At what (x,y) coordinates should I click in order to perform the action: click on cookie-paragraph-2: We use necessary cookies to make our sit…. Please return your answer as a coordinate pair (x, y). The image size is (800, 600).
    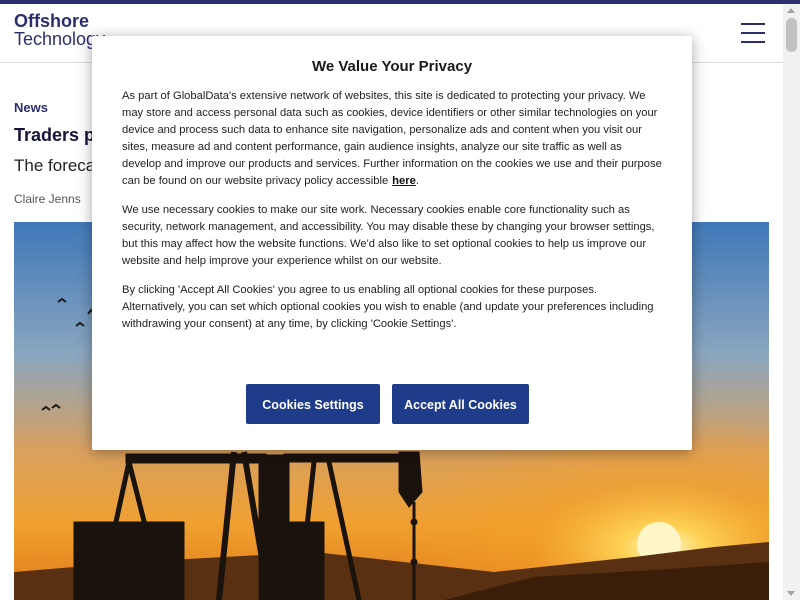
    Looking at the image, I should click on (388, 235).